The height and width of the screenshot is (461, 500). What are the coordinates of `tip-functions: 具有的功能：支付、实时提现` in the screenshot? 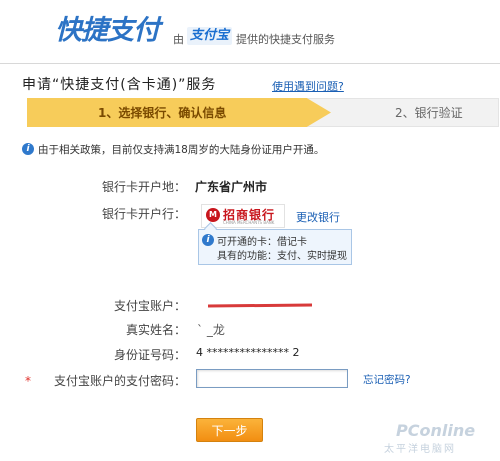 It's located at (282, 256).